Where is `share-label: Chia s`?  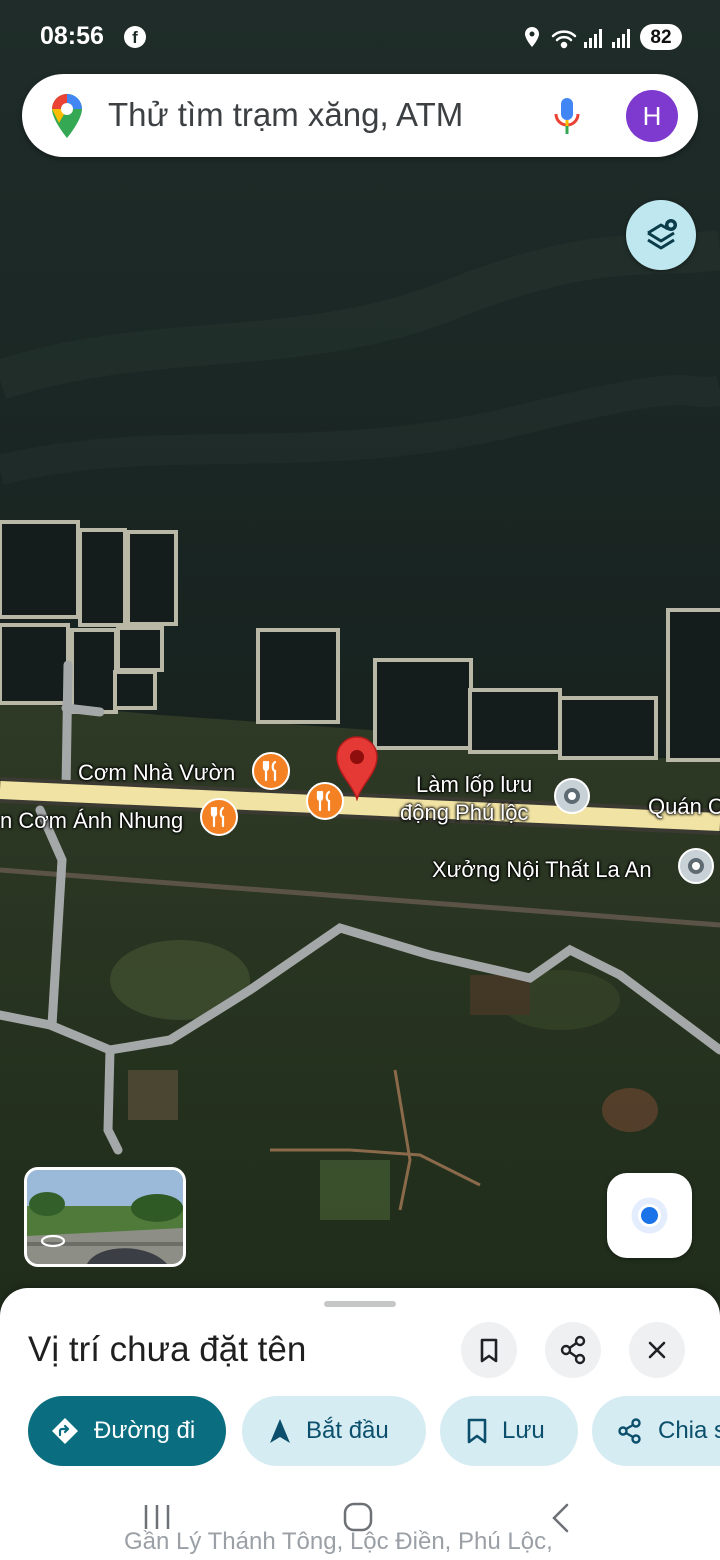
share-label: Chia s is located at coordinates (689, 1430).